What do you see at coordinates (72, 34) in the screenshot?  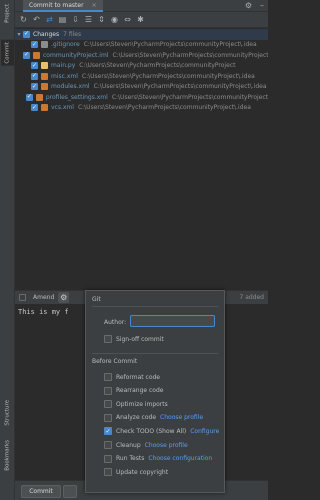 I see `changes-count: 7 files` at bounding box center [72, 34].